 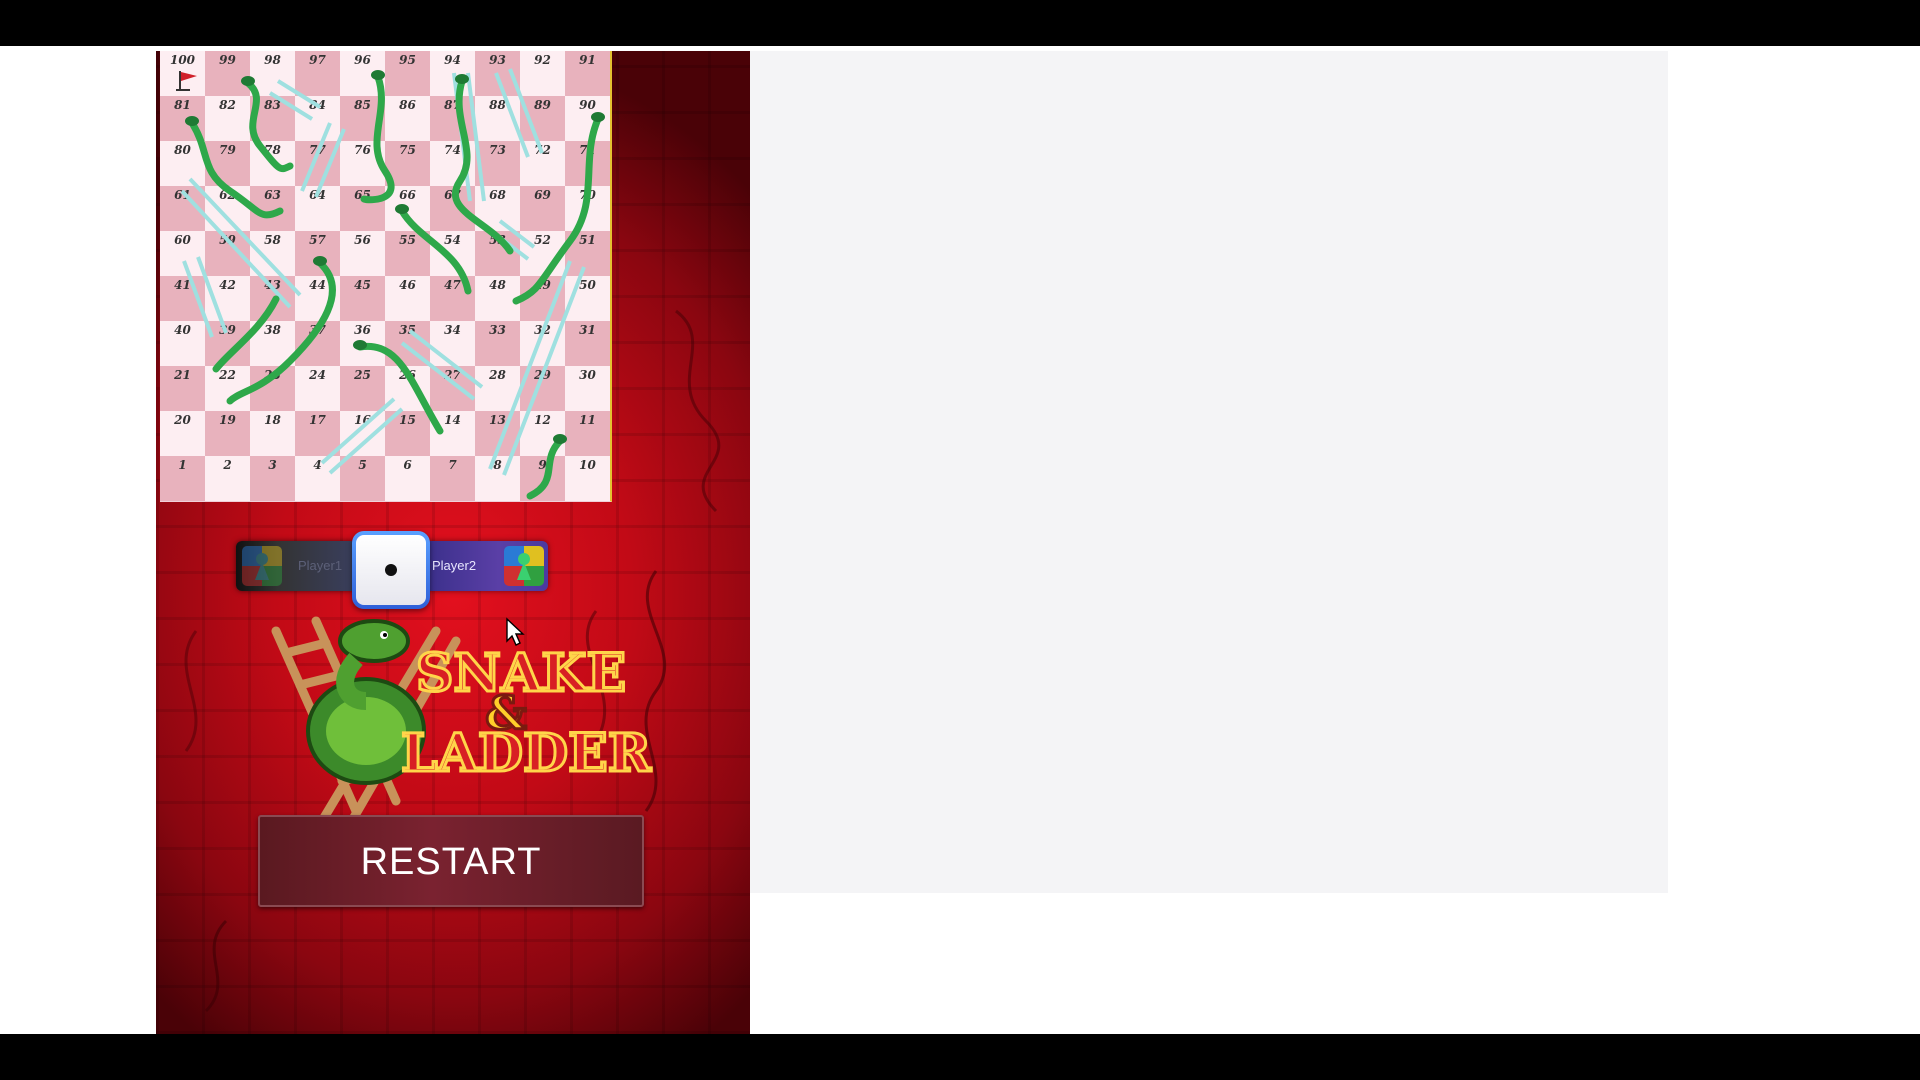 I want to click on board-cell-number: 57, so click(x=317, y=240).